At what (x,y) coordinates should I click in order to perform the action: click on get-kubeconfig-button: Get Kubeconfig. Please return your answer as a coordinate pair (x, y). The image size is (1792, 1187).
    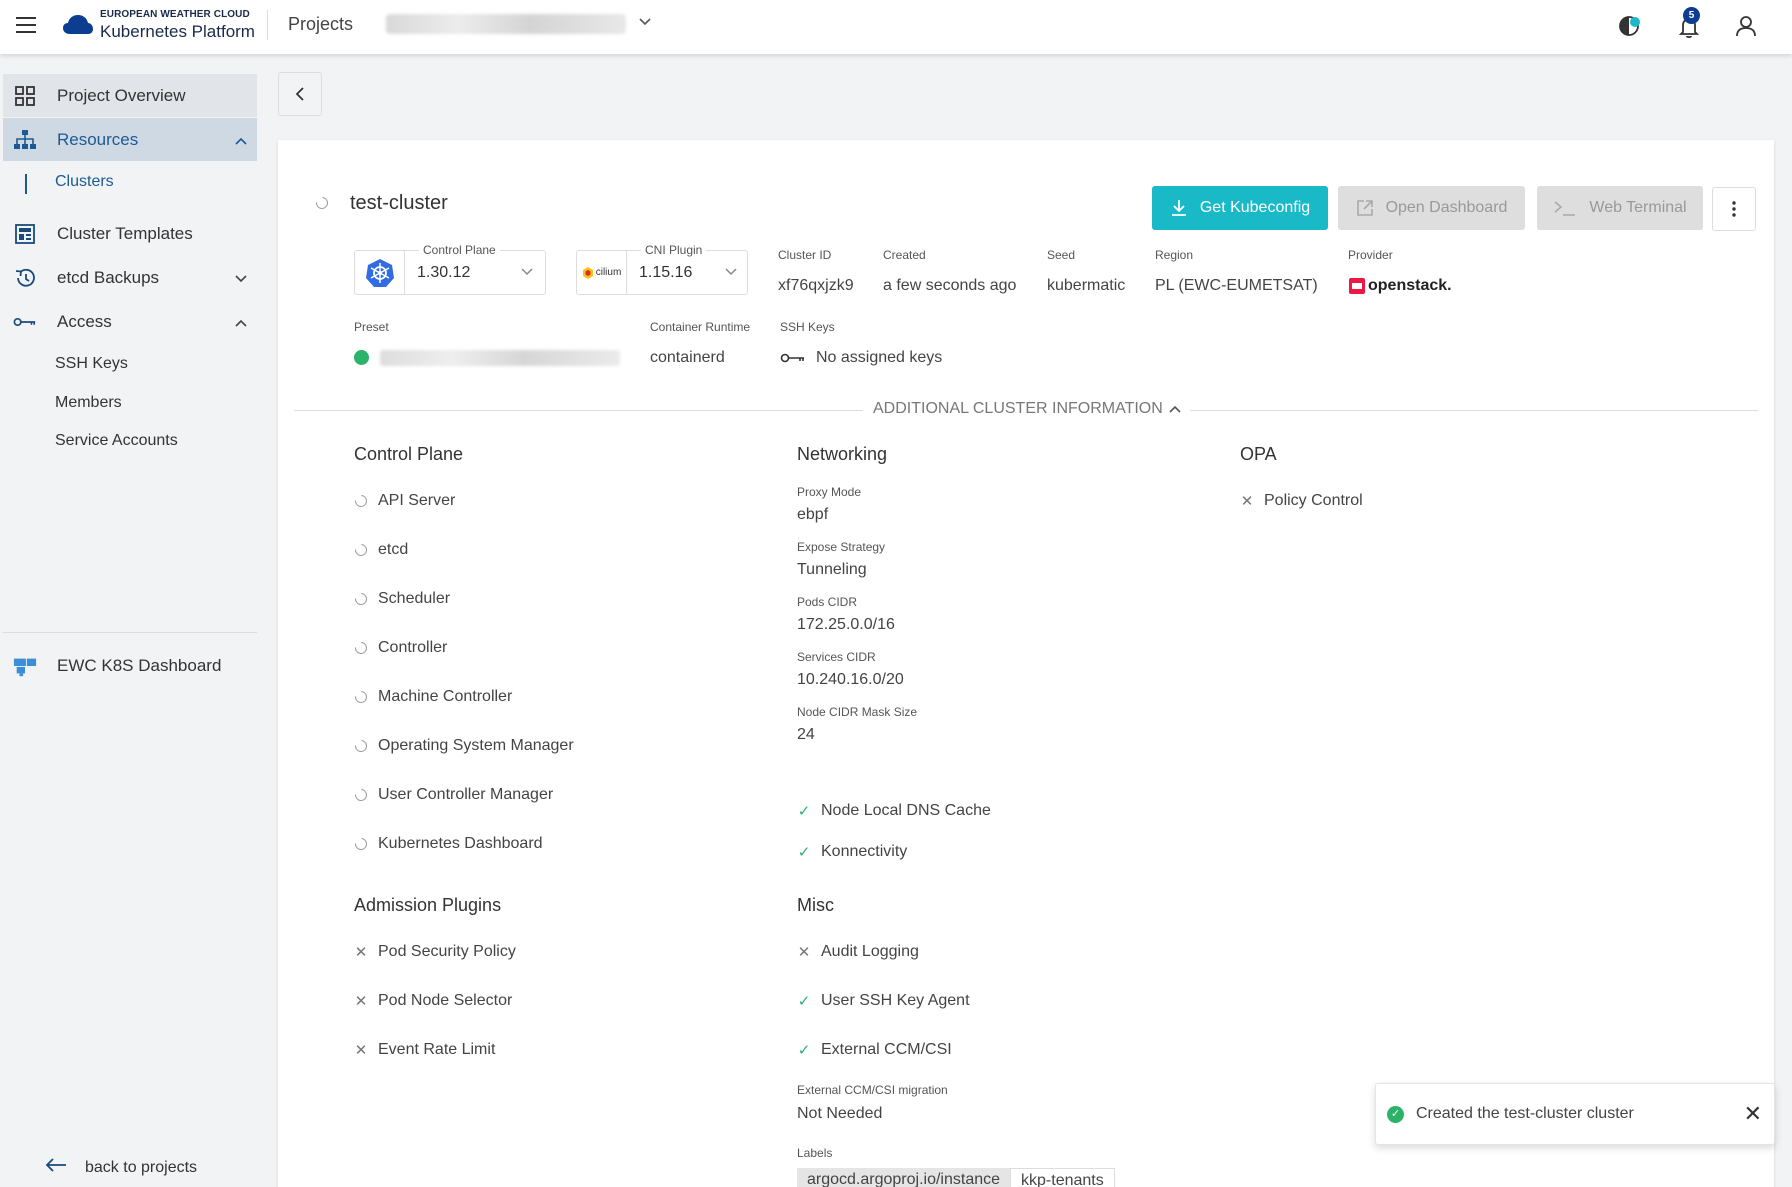
    Looking at the image, I should click on (1240, 208).